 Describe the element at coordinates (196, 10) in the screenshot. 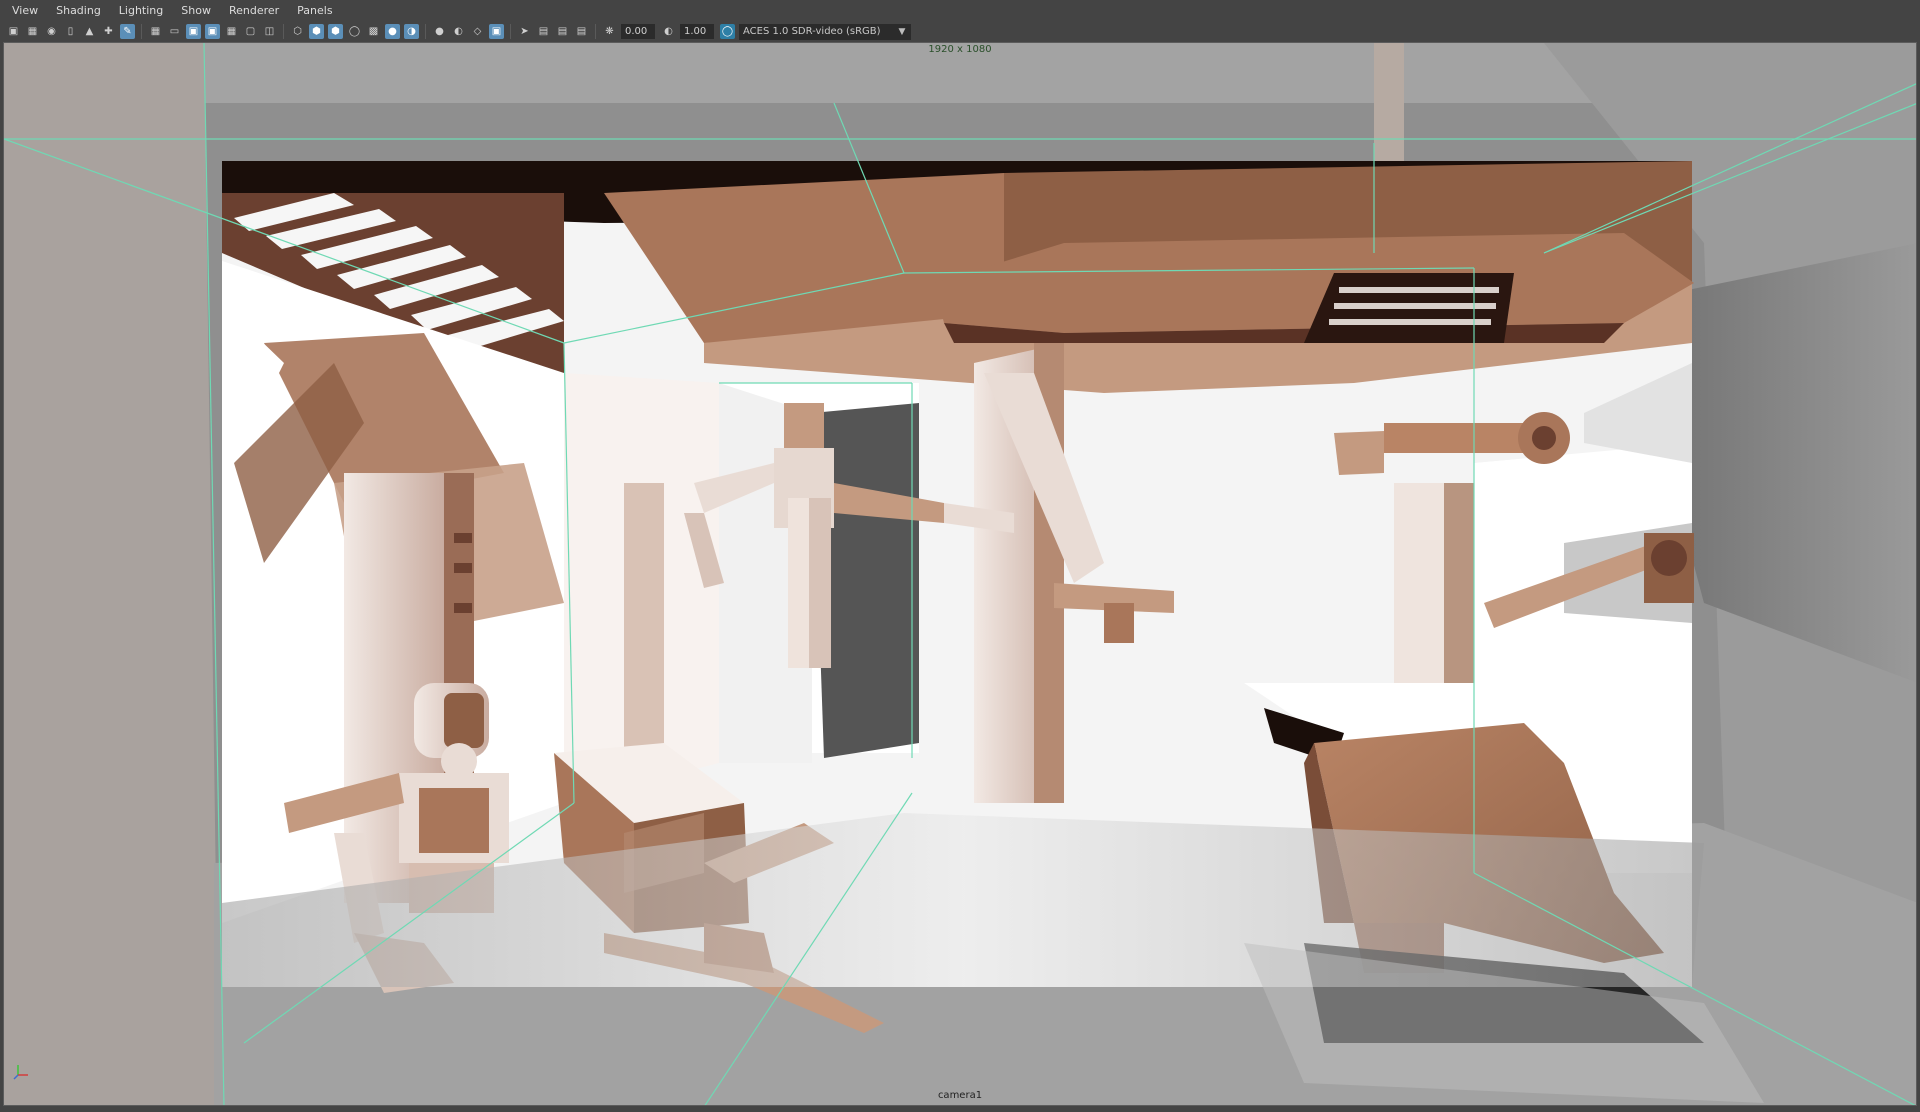

I see `menu-show: Show` at that location.